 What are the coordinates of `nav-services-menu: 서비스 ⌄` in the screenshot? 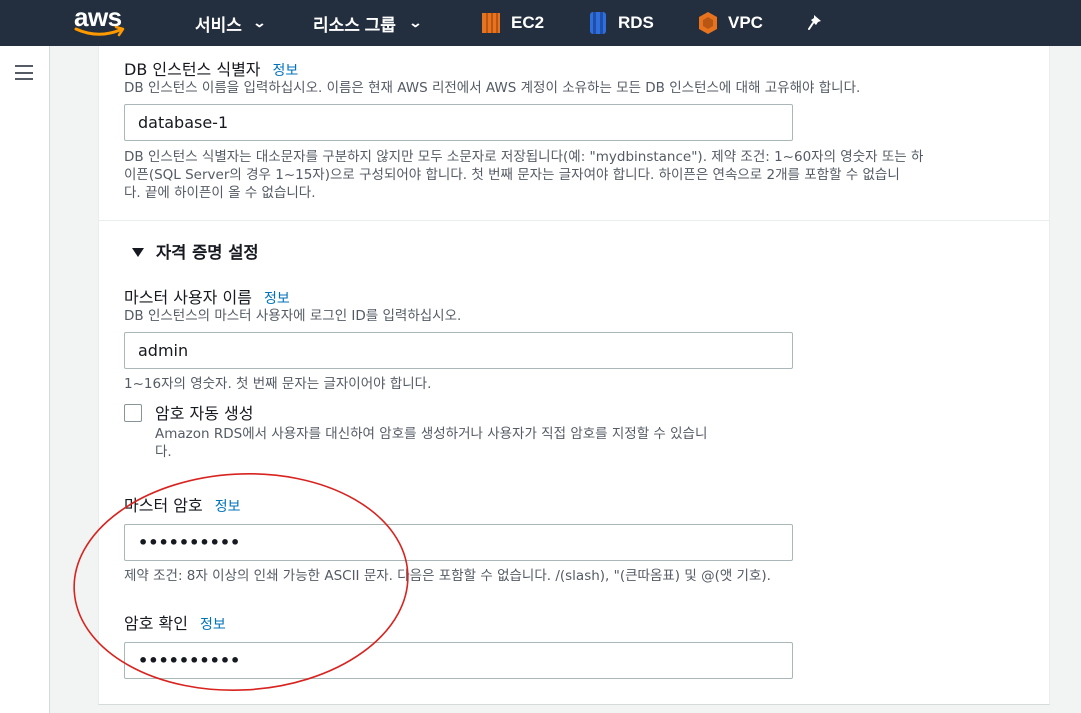 It's located at (231, 23).